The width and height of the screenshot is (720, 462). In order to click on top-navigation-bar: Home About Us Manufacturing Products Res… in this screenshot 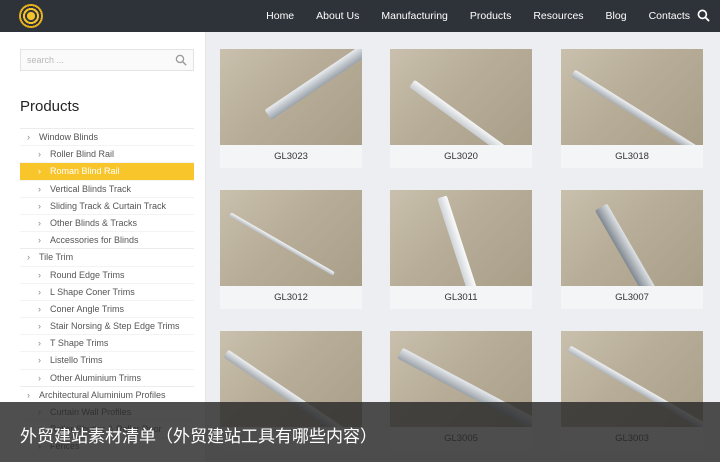, I will do `click(360, 16)`.